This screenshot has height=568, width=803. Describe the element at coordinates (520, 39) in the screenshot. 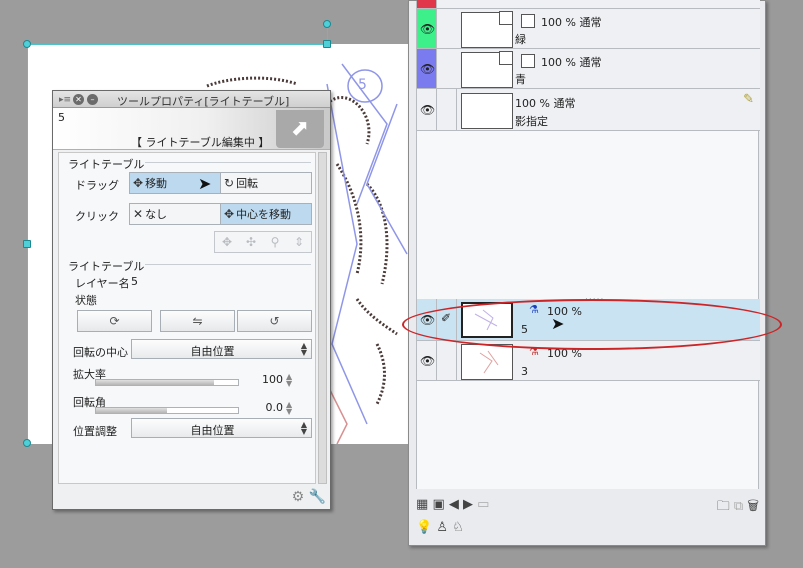

I see `layer-name: 緑` at that location.